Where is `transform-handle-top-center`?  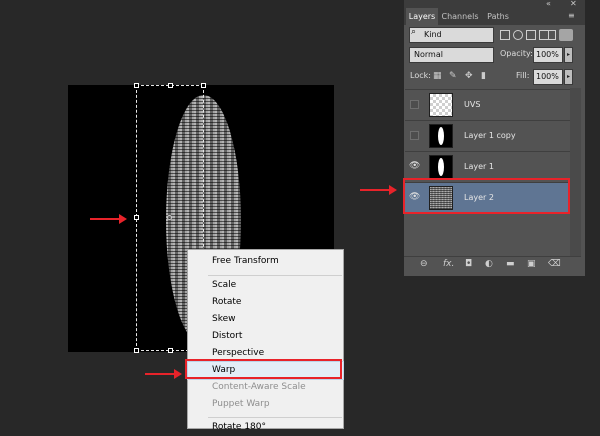 transform-handle-top-center is located at coordinates (170, 85).